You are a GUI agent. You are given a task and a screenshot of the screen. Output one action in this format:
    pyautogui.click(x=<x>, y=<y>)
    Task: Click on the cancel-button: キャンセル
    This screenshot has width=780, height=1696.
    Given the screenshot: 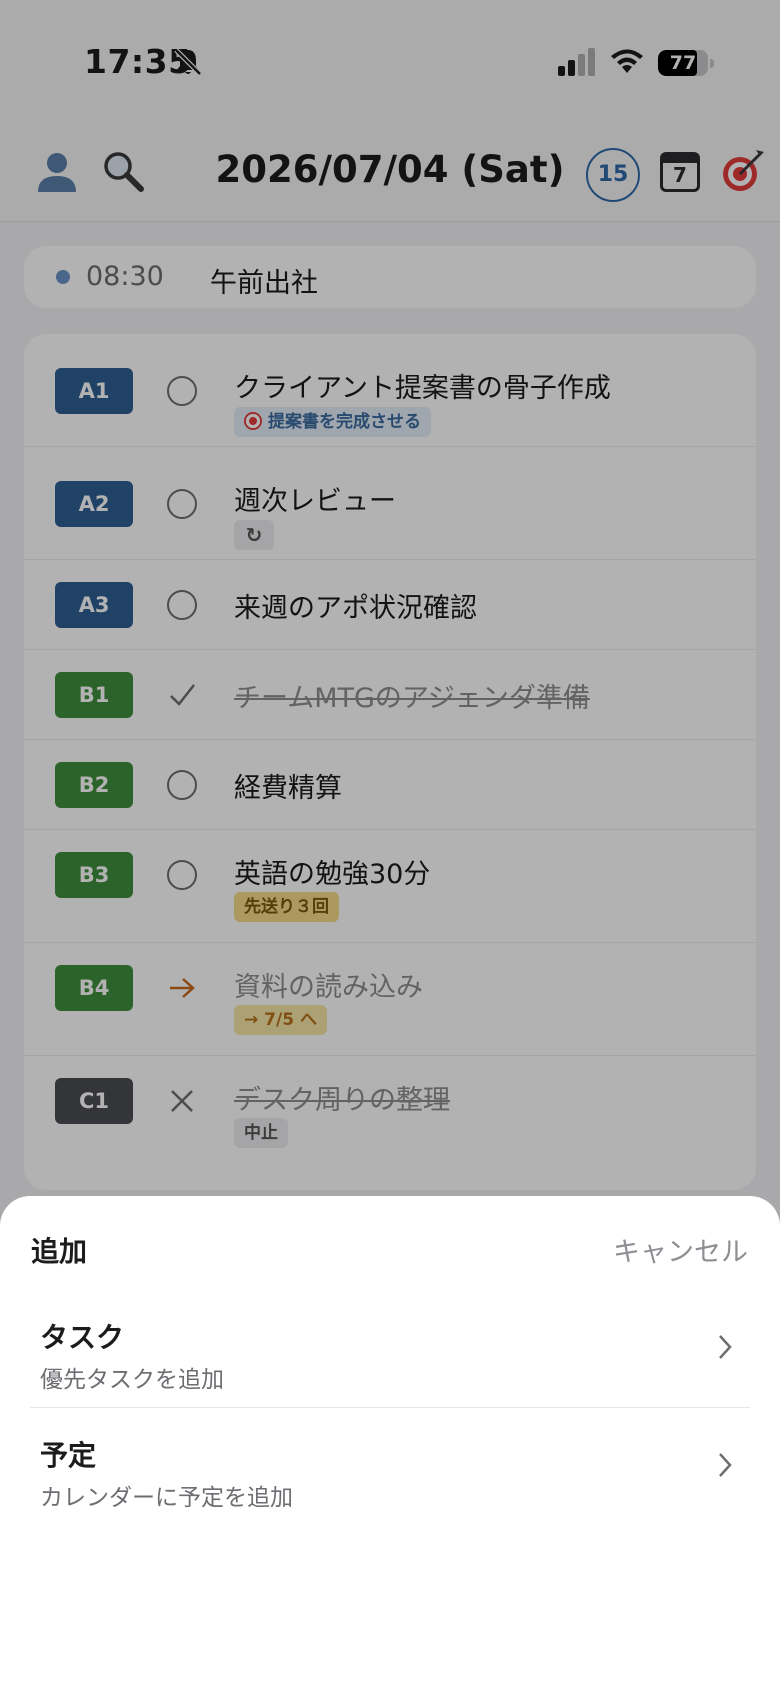 What is the action you would take?
    pyautogui.click(x=680, y=1249)
    